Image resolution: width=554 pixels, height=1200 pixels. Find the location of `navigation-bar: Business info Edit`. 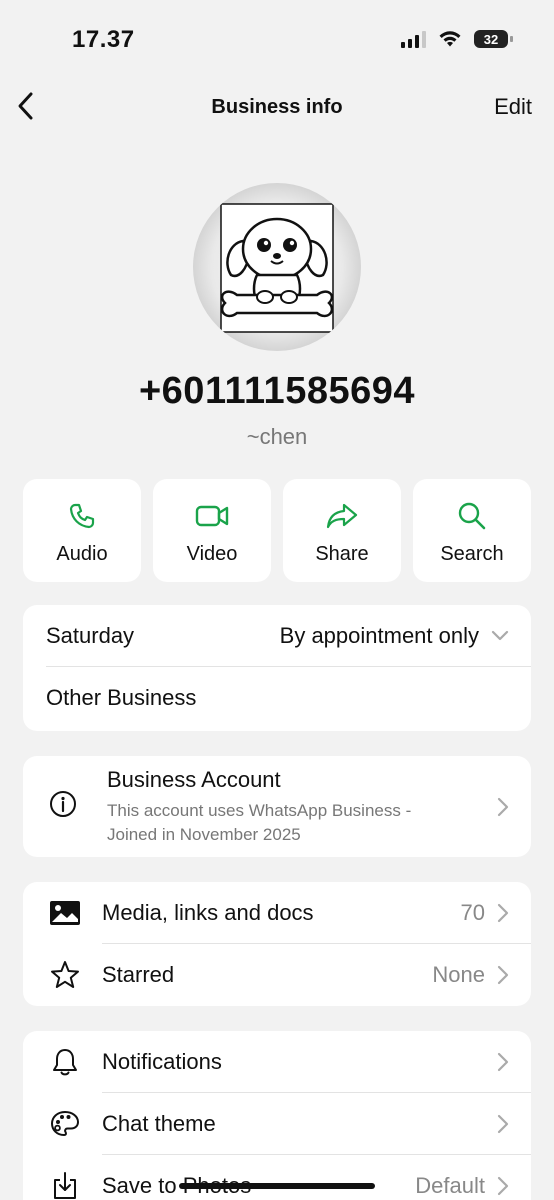

navigation-bar: Business info Edit is located at coordinates (277, 108).